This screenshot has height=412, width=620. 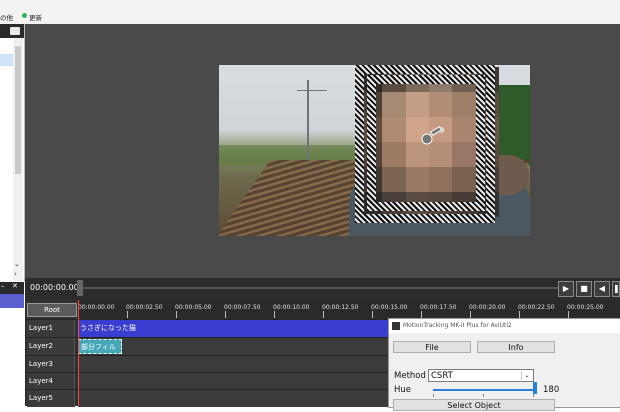 What do you see at coordinates (310, 12) in the screenshot?
I see `menu-bar: の他 更新` at bounding box center [310, 12].